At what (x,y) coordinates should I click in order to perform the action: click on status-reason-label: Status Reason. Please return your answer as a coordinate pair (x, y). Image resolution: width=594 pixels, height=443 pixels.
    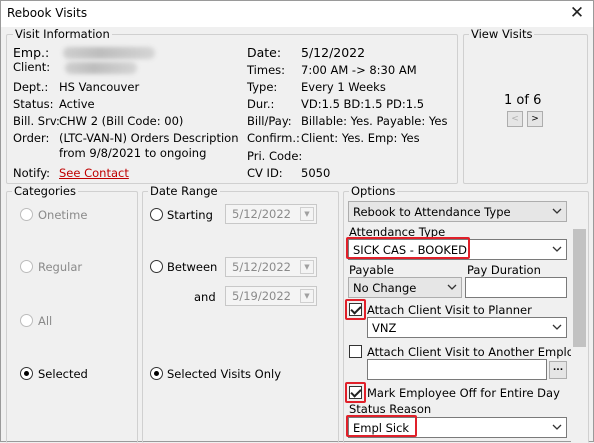
    Looking at the image, I should click on (390, 409).